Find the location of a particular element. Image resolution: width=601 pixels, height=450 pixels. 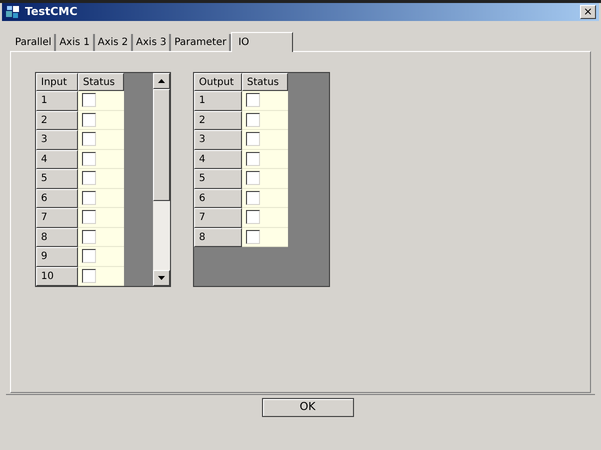

scrollbar is located at coordinates (161, 179).